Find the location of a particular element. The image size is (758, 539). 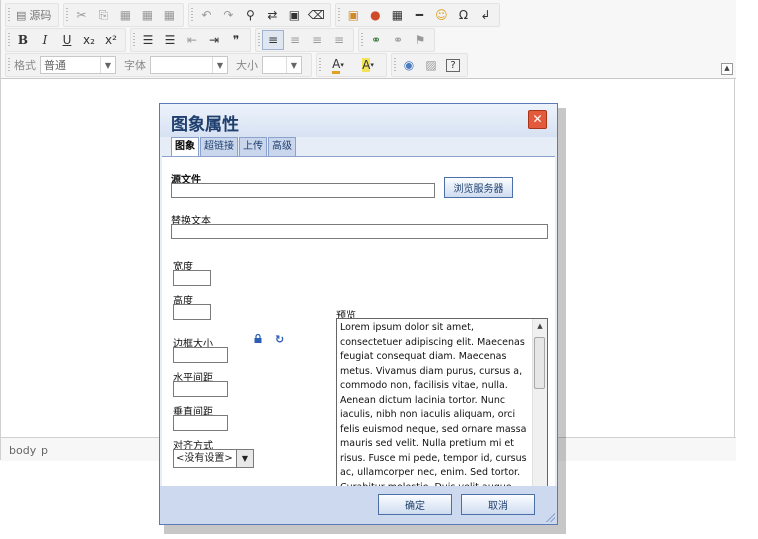

font-label: 字体 is located at coordinates (135, 65).